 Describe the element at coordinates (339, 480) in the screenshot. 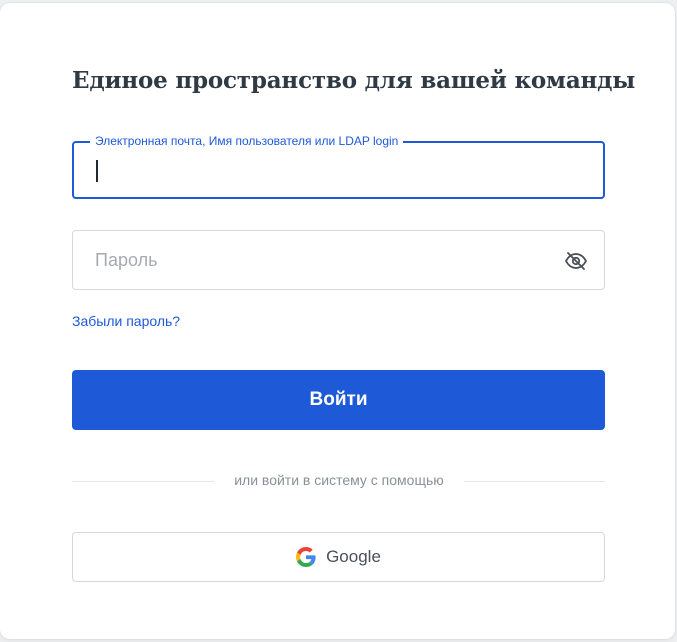

I see `divider-text: или войти в систему с помощью` at that location.